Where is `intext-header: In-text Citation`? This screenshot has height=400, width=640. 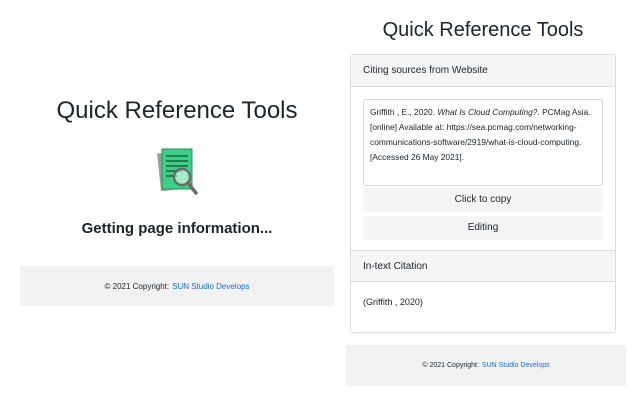 intext-header: In-text Citation is located at coordinates (483, 266).